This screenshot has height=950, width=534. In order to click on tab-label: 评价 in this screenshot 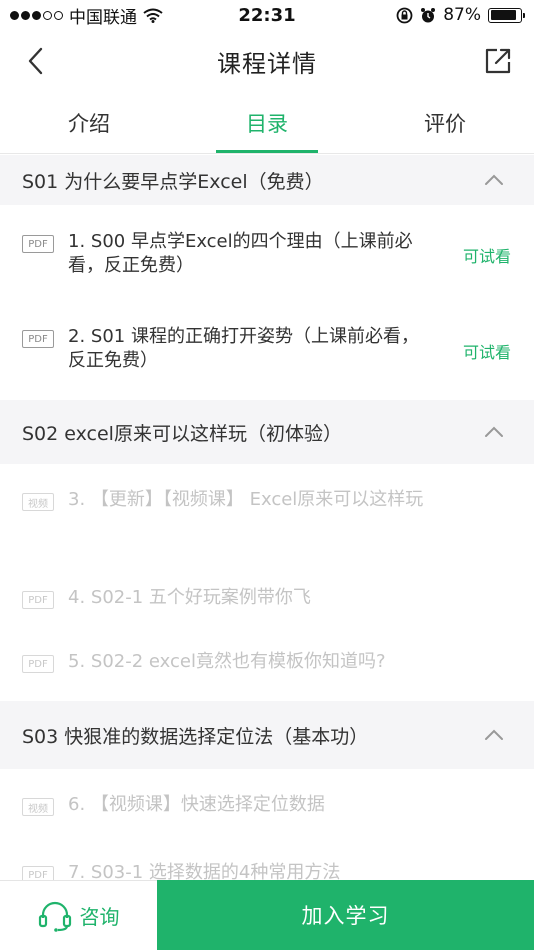, I will do `click(445, 123)`.